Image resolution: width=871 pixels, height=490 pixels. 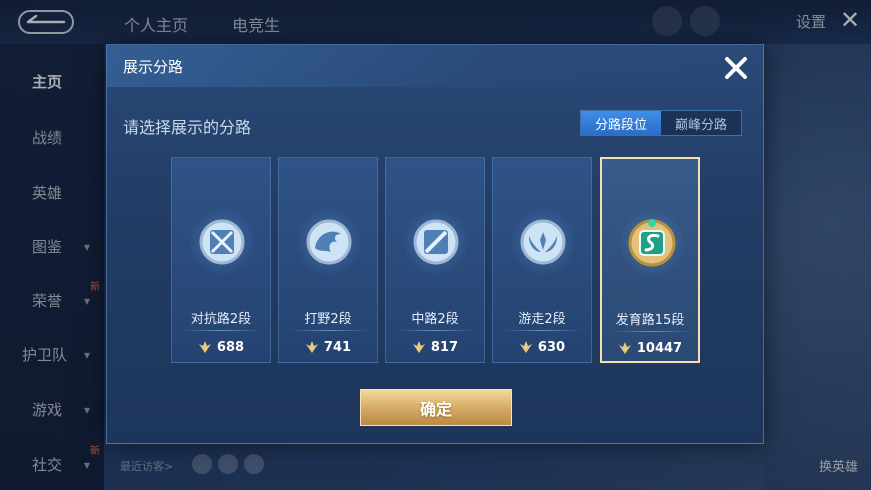 What do you see at coordinates (187, 127) in the screenshot?
I see `dialog-prompt: 请选择展示的分路` at bounding box center [187, 127].